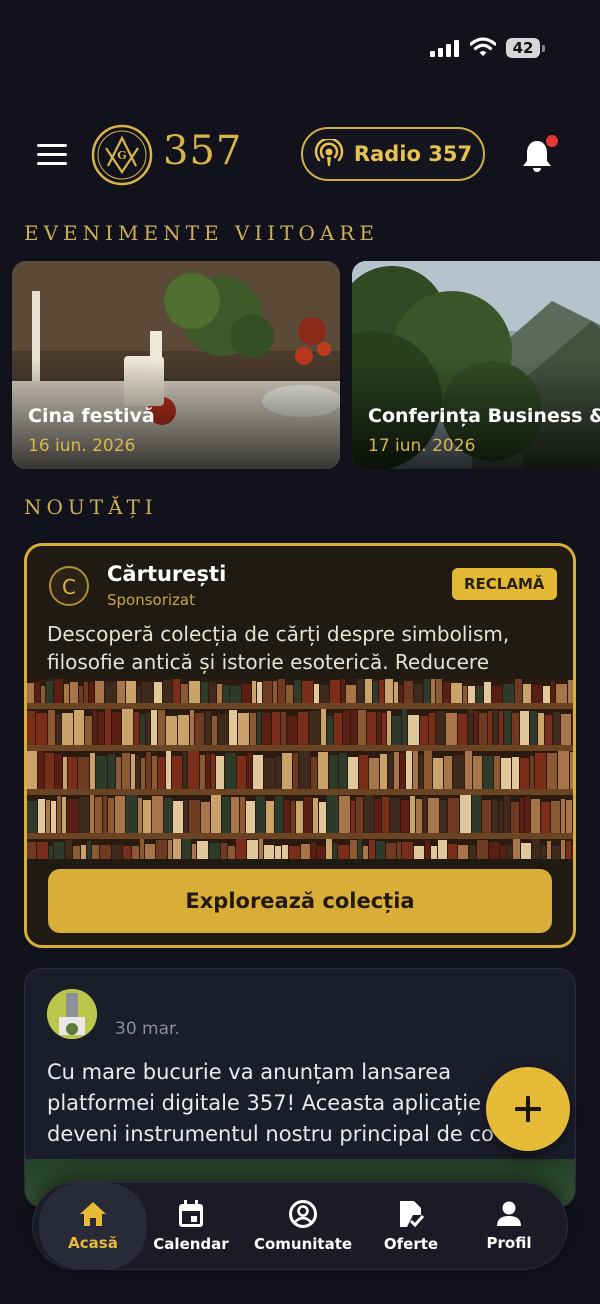 The width and height of the screenshot is (600, 1304). Describe the element at coordinates (444, 48) in the screenshot. I see `signal-icon` at that location.